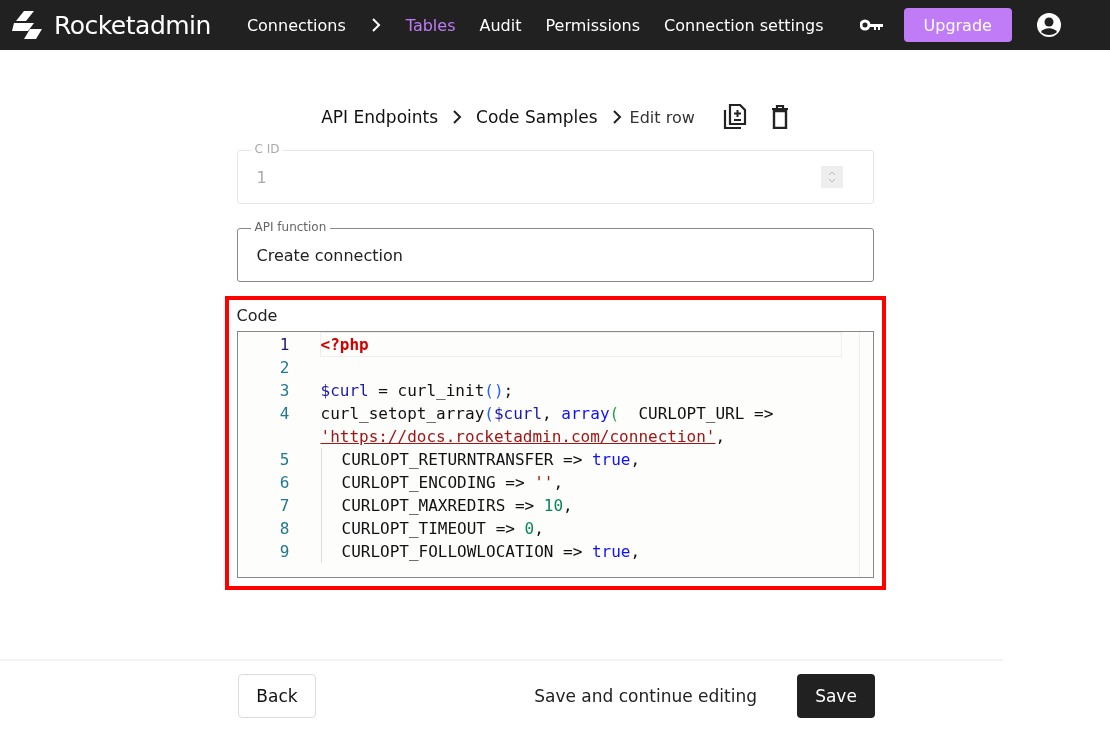  Describe the element at coordinates (284, 483) in the screenshot. I see `line-number: 6` at that location.